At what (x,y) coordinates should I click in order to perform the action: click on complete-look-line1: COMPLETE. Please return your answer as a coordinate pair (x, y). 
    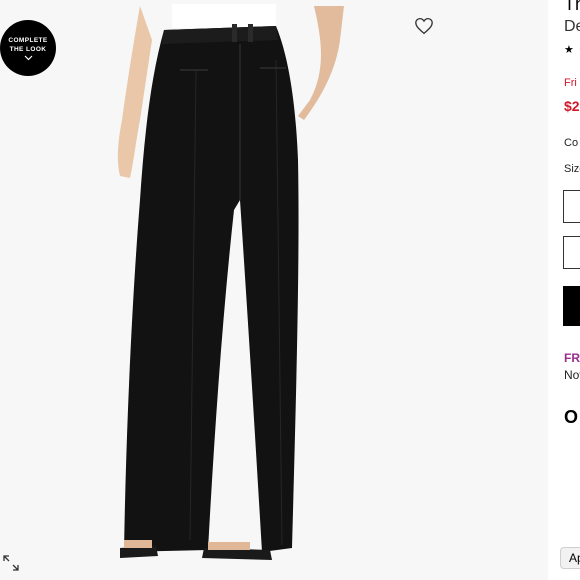
    Looking at the image, I should click on (28, 40).